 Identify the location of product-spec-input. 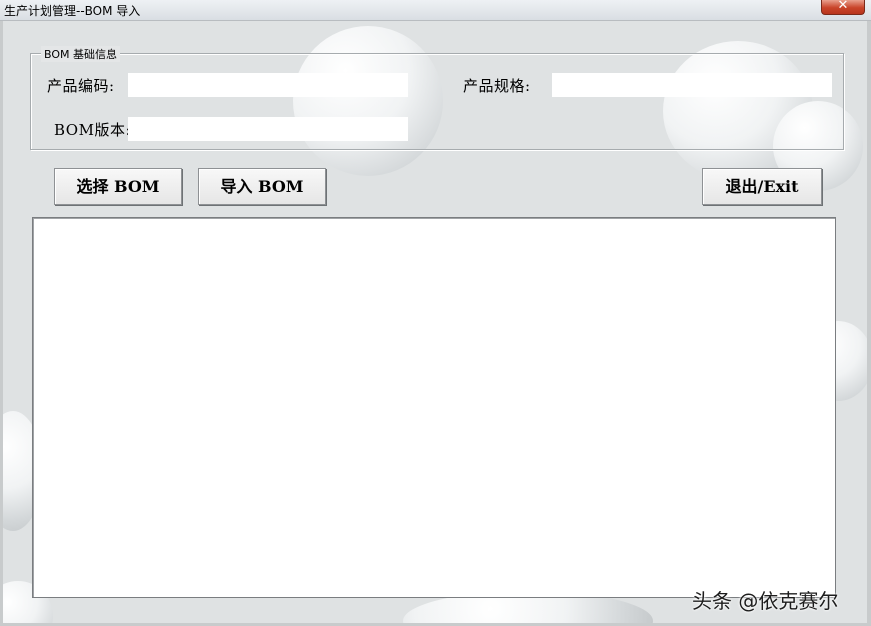
(692, 85).